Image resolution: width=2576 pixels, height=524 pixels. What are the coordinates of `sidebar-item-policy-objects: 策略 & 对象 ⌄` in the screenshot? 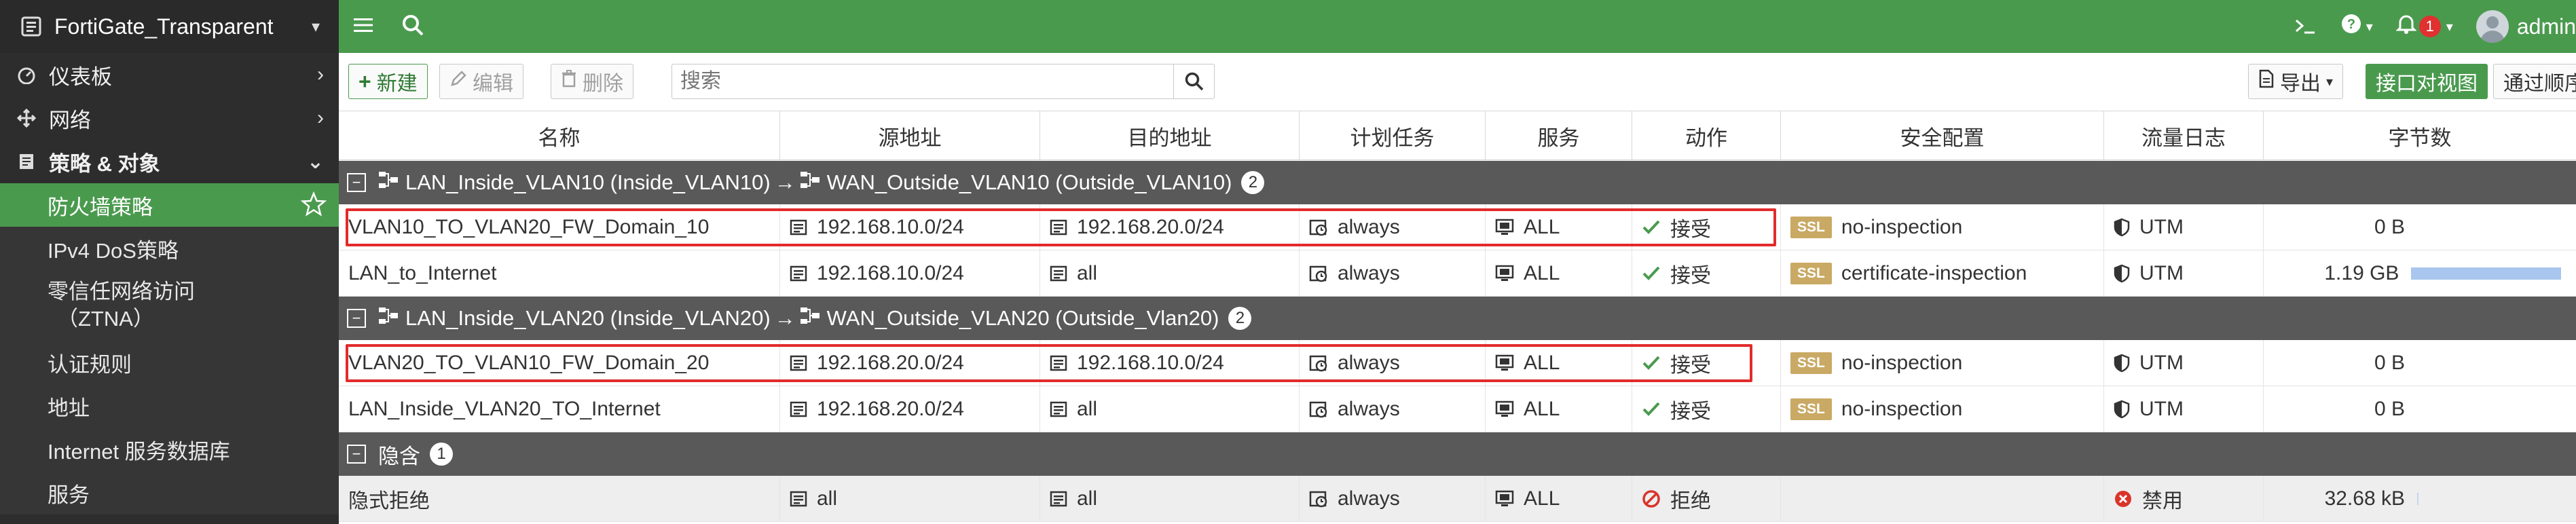 It's located at (169, 161).